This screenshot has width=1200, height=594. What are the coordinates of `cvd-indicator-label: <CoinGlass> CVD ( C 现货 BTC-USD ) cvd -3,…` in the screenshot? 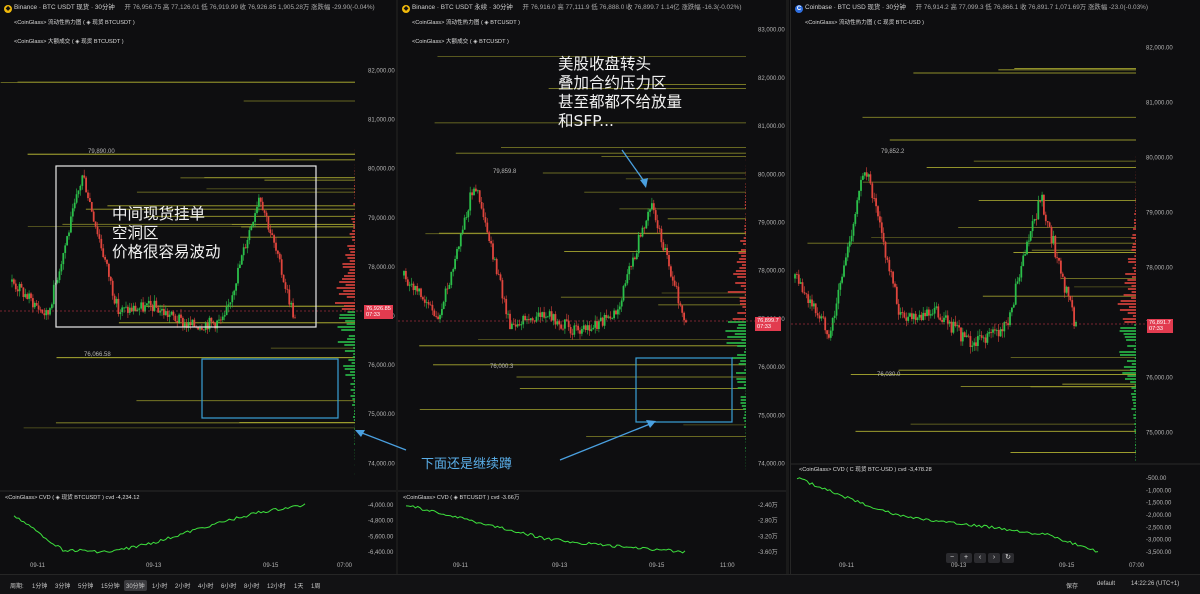 It's located at (865, 469).